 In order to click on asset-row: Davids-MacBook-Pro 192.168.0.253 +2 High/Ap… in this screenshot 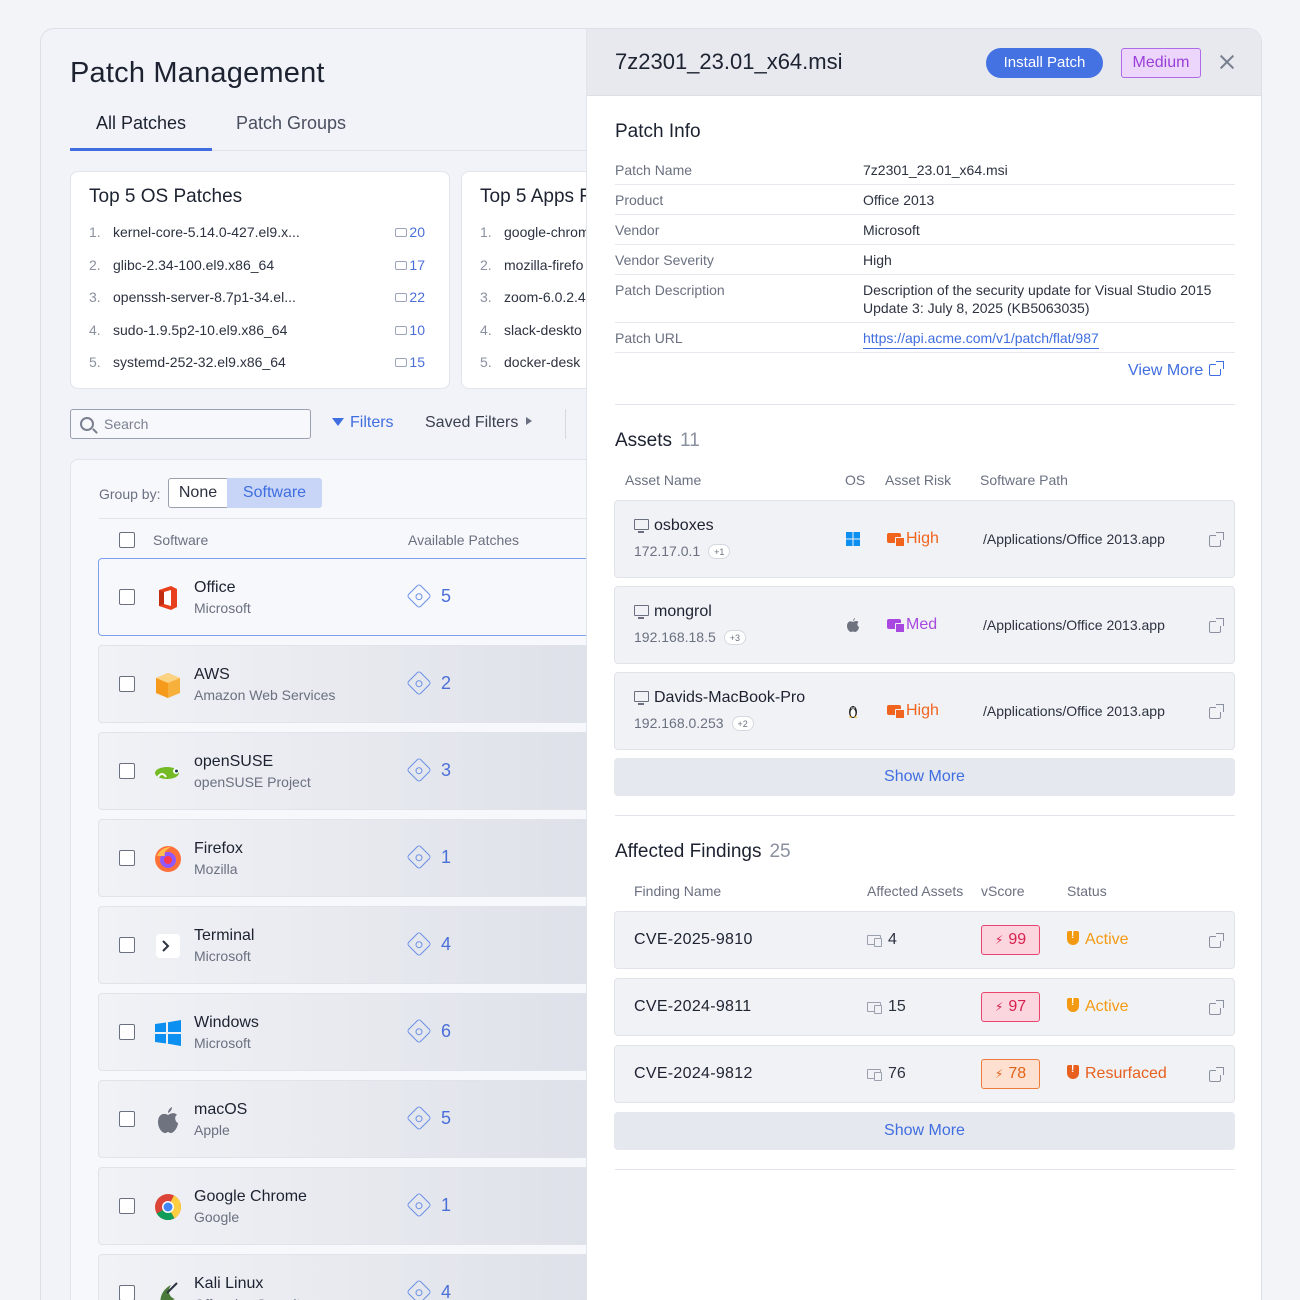, I will do `click(924, 711)`.